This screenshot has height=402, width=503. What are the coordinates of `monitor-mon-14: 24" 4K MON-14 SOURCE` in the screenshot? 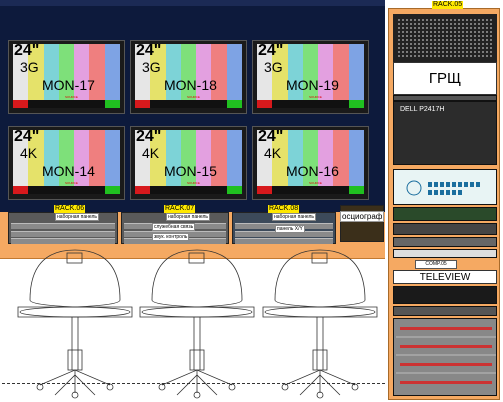 It's located at (66, 163).